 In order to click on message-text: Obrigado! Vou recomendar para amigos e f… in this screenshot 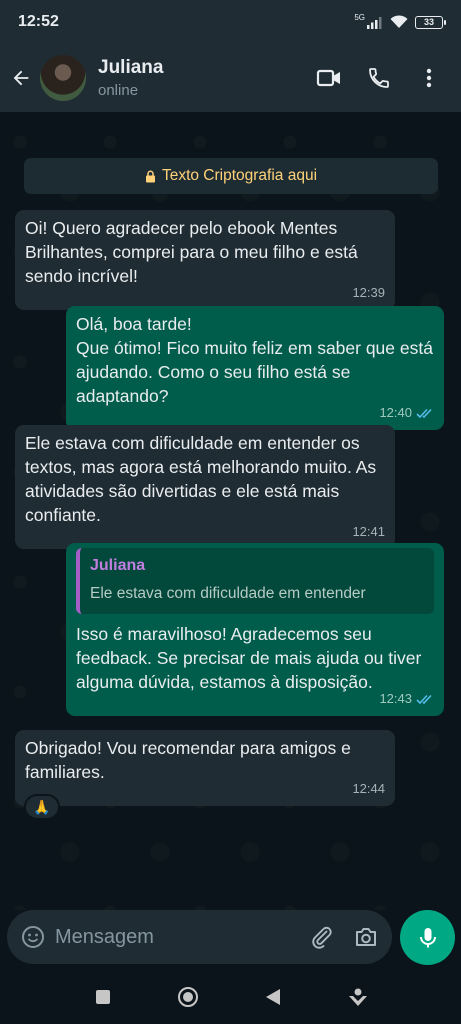, I will do `click(188, 760)`.